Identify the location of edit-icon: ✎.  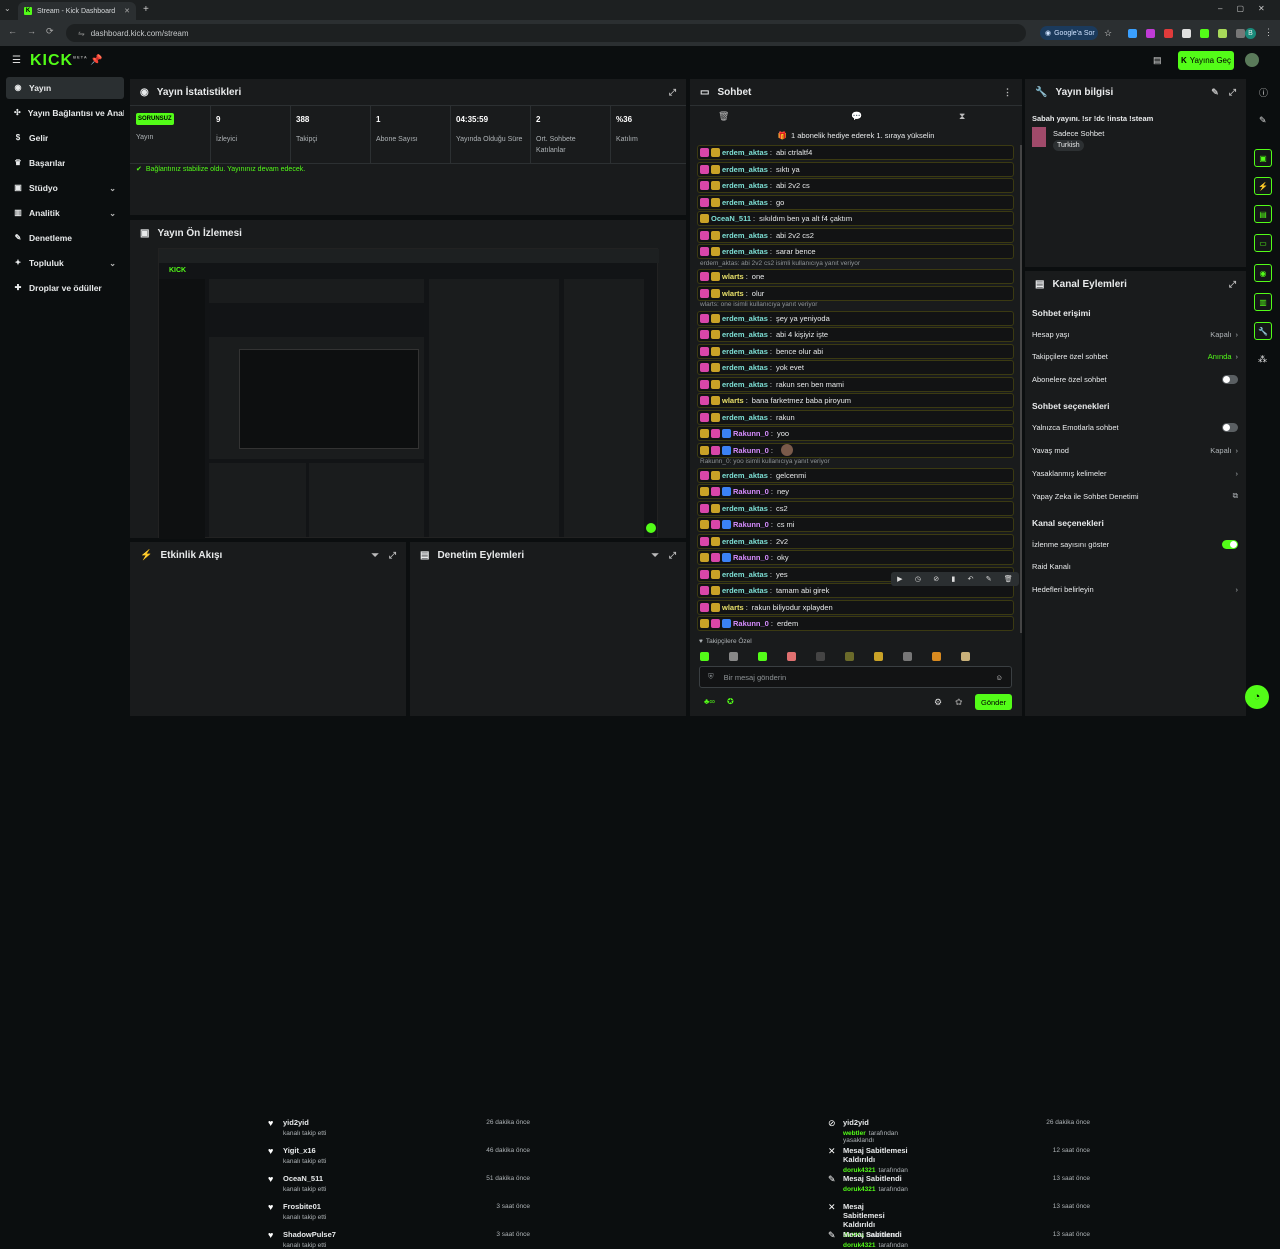
(1215, 92).